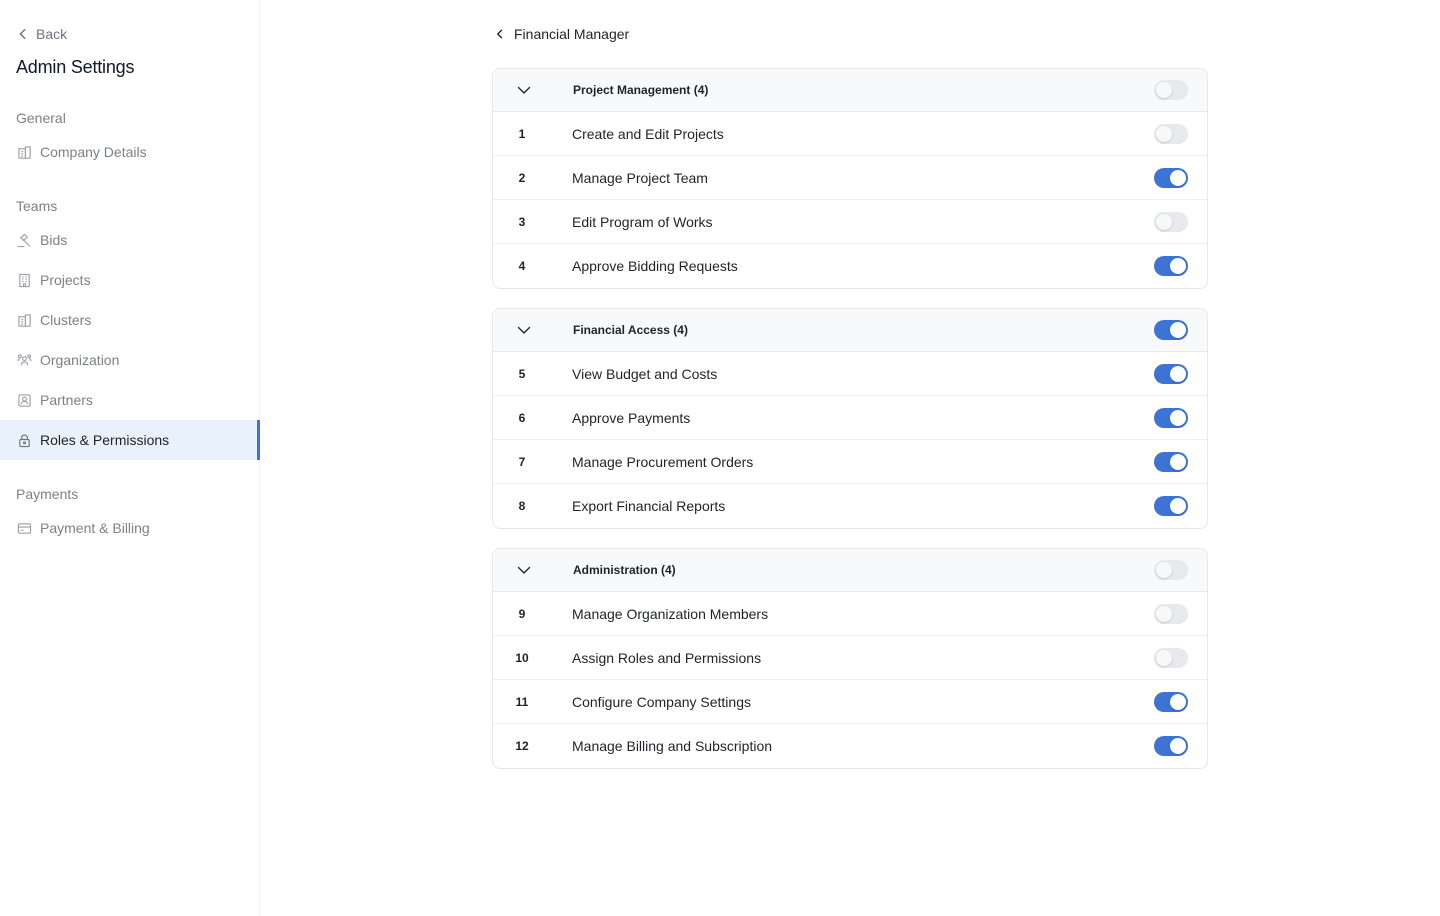 Image resolution: width=1440 pixels, height=916 pixels. I want to click on permission-number: 7, so click(522, 461).